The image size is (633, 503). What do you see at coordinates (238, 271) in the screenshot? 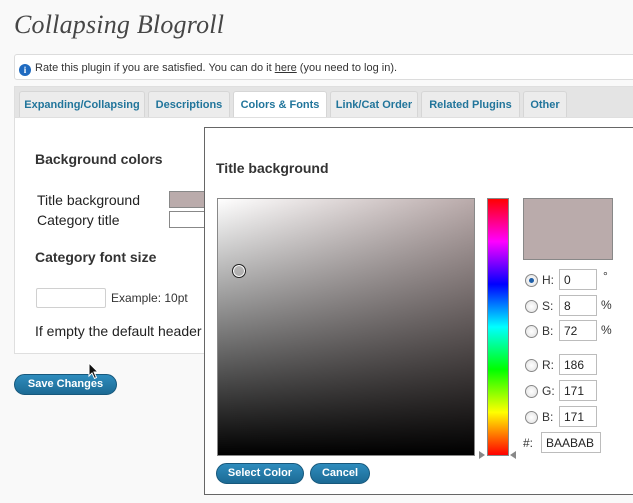
I see `saturation-brightness-handle` at bounding box center [238, 271].